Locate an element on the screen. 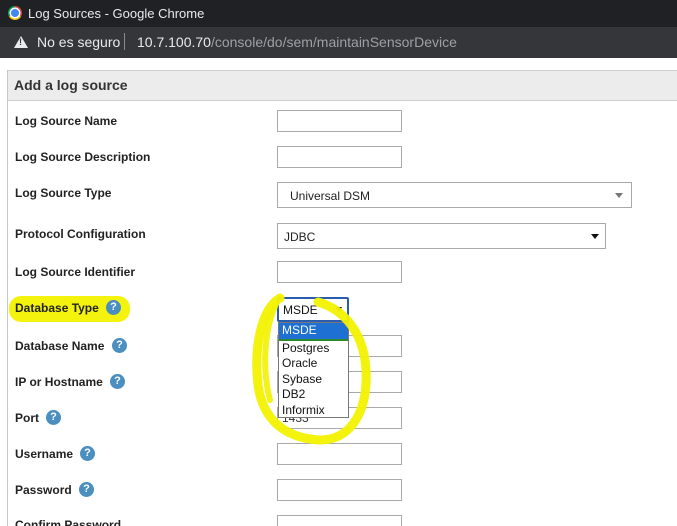  database-type-value: MSDE is located at coordinates (300, 310).